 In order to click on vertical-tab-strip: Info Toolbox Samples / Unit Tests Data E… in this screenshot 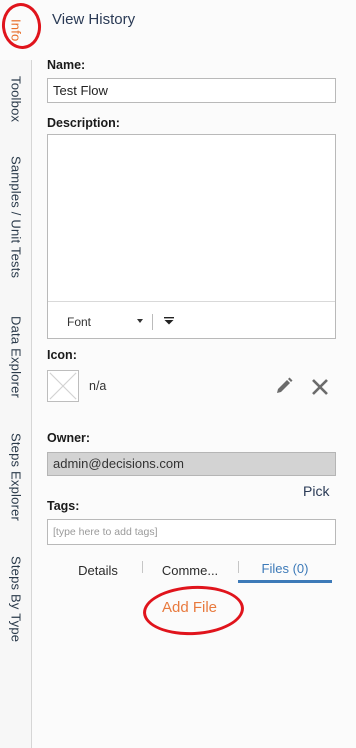, I will do `click(16, 374)`.